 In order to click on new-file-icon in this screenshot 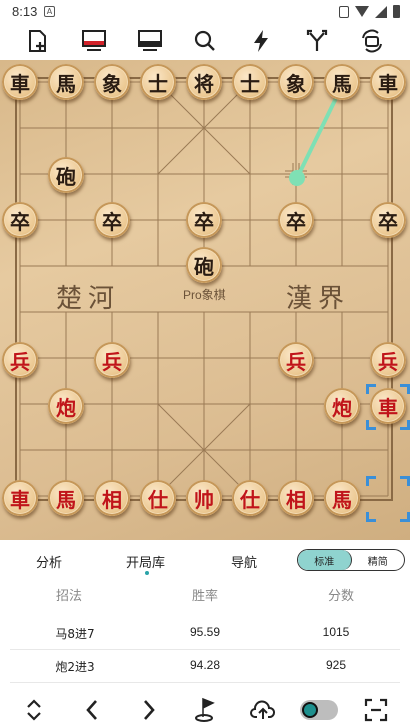, I will do `click(38, 41)`.